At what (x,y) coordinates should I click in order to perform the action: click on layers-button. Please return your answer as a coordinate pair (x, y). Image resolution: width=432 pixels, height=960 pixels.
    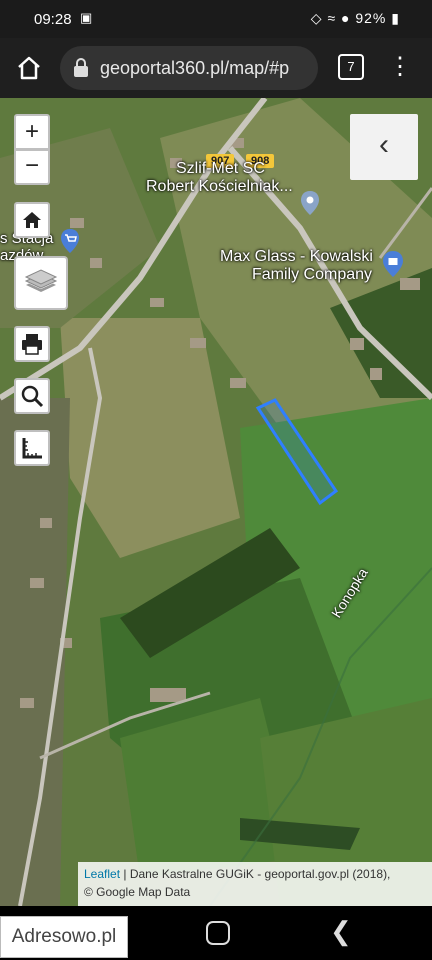
    Looking at the image, I should click on (41, 283).